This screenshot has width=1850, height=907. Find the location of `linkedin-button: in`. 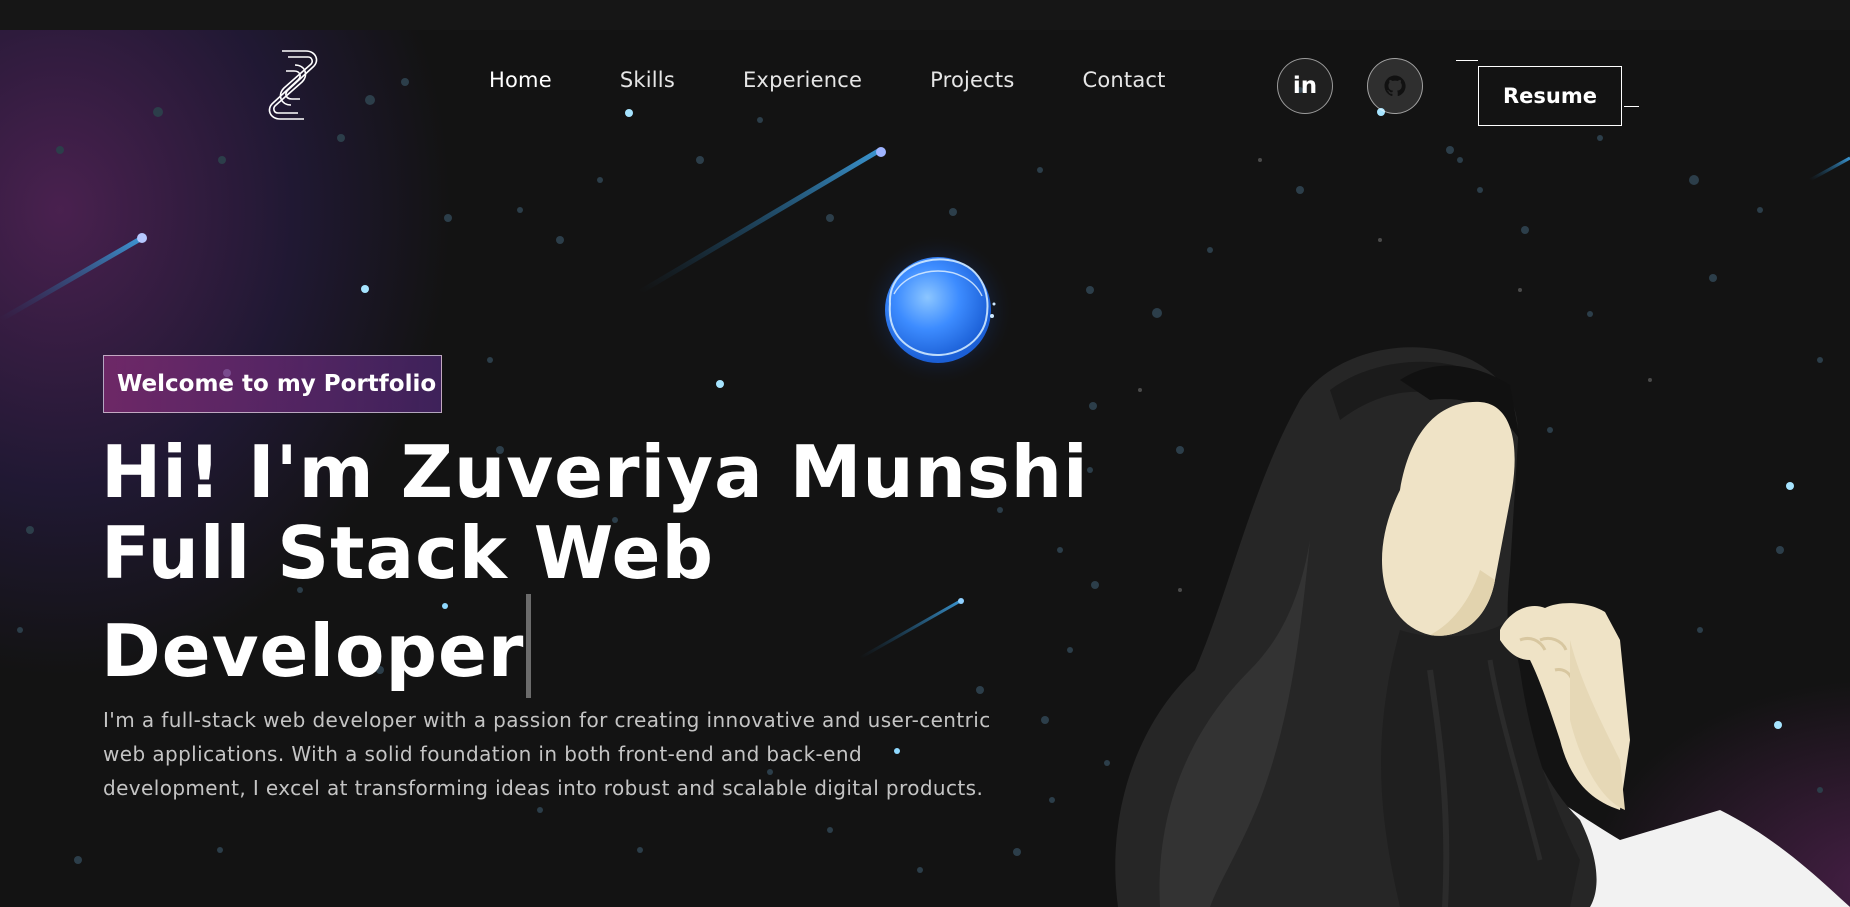

linkedin-button: in is located at coordinates (1305, 86).